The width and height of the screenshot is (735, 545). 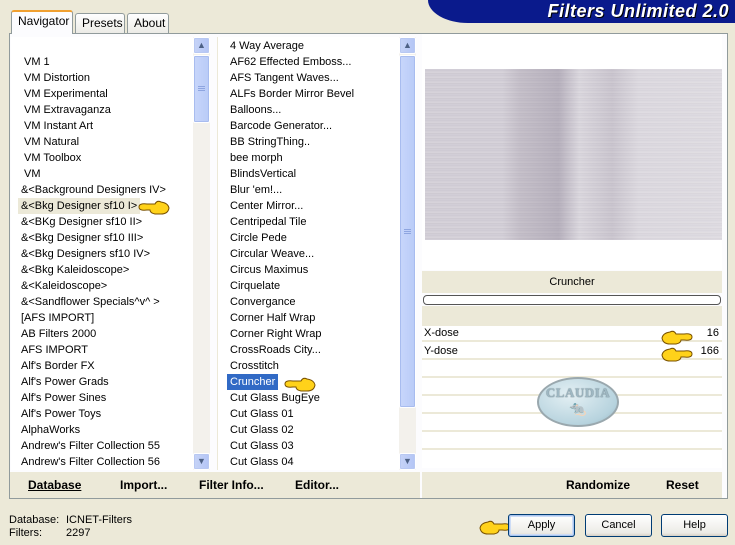 I want to click on list-item: Crosstitch, so click(x=254, y=366).